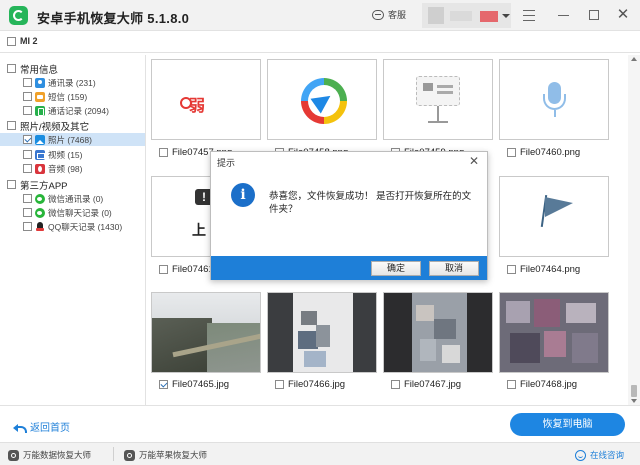 The height and width of the screenshot is (465, 640). I want to click on chat-bubble-icon, so click(378, 14).